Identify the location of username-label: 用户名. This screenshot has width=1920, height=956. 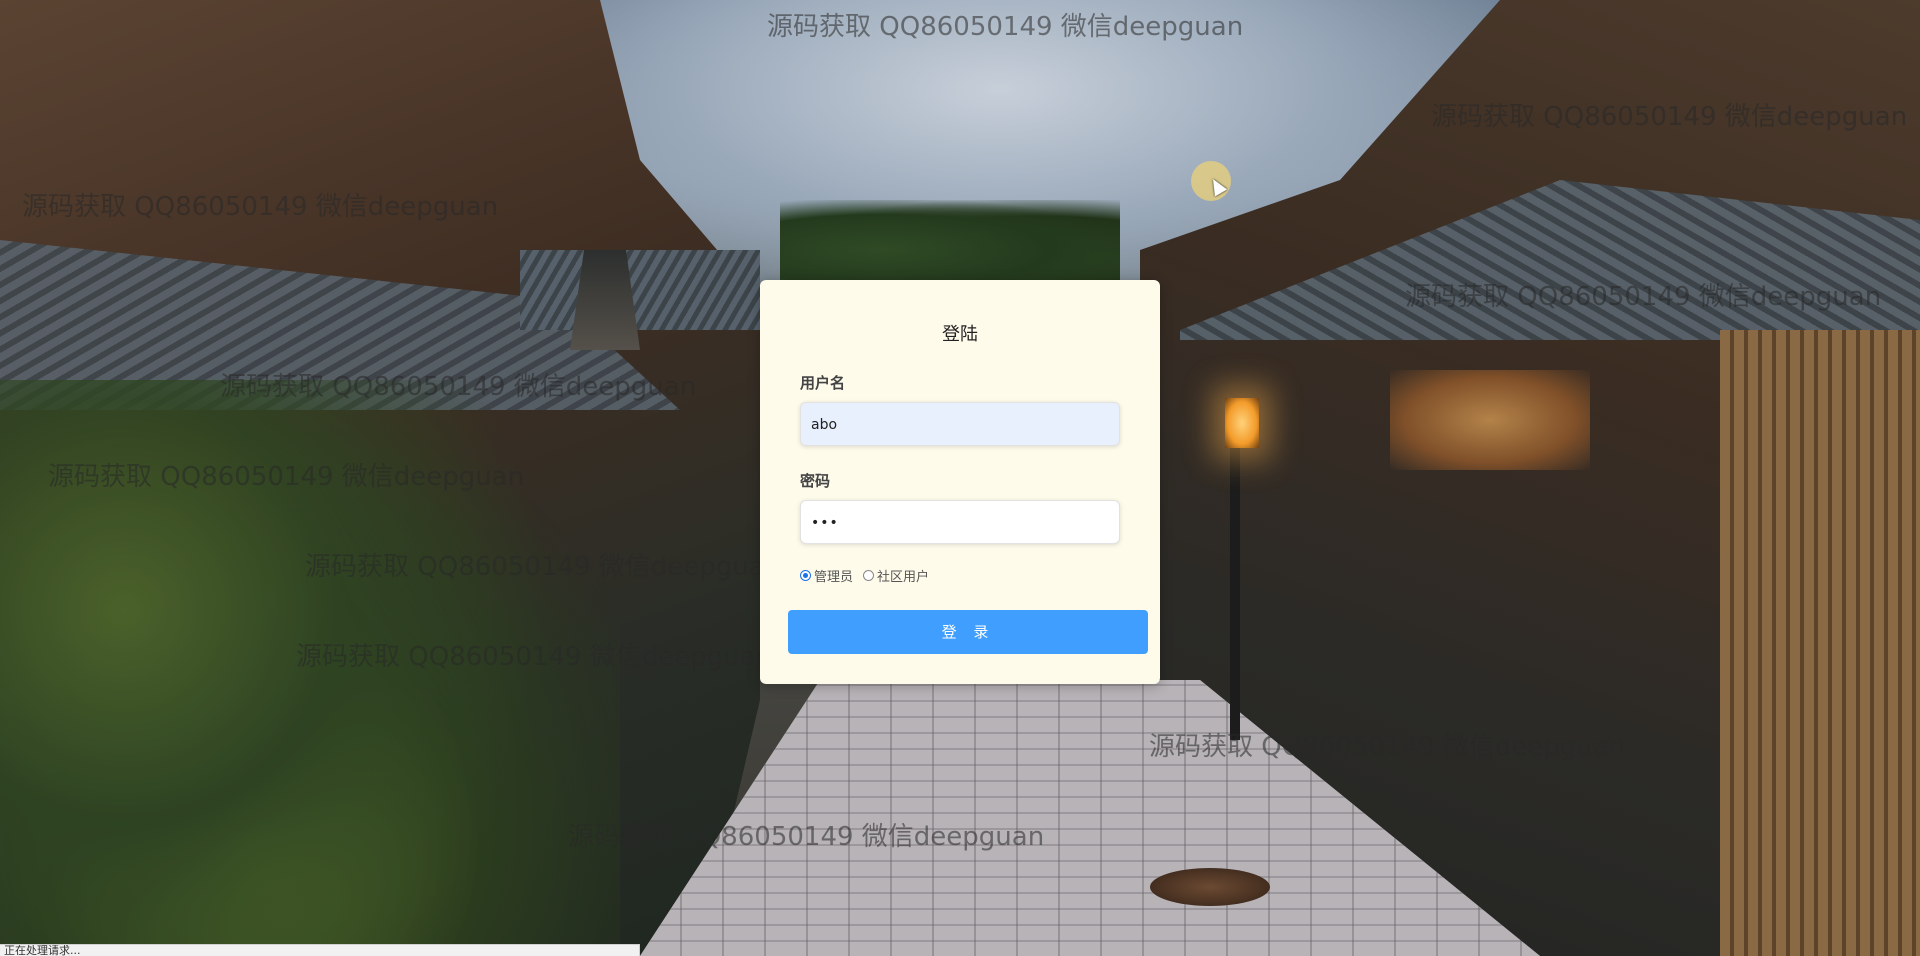
(823, 383).